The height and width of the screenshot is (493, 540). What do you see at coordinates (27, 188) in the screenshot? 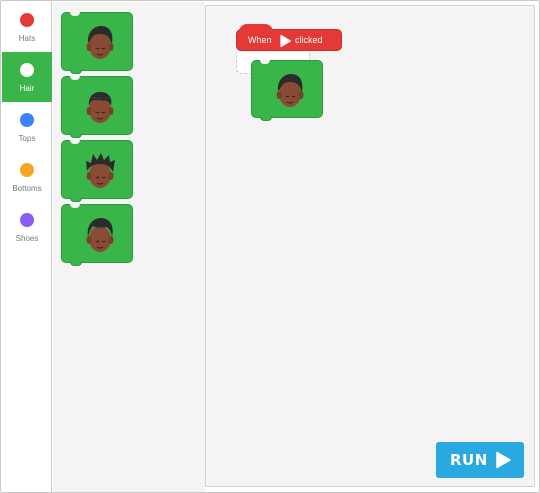
I see `category-label: Bottoms` at bounding box center [27, 188].